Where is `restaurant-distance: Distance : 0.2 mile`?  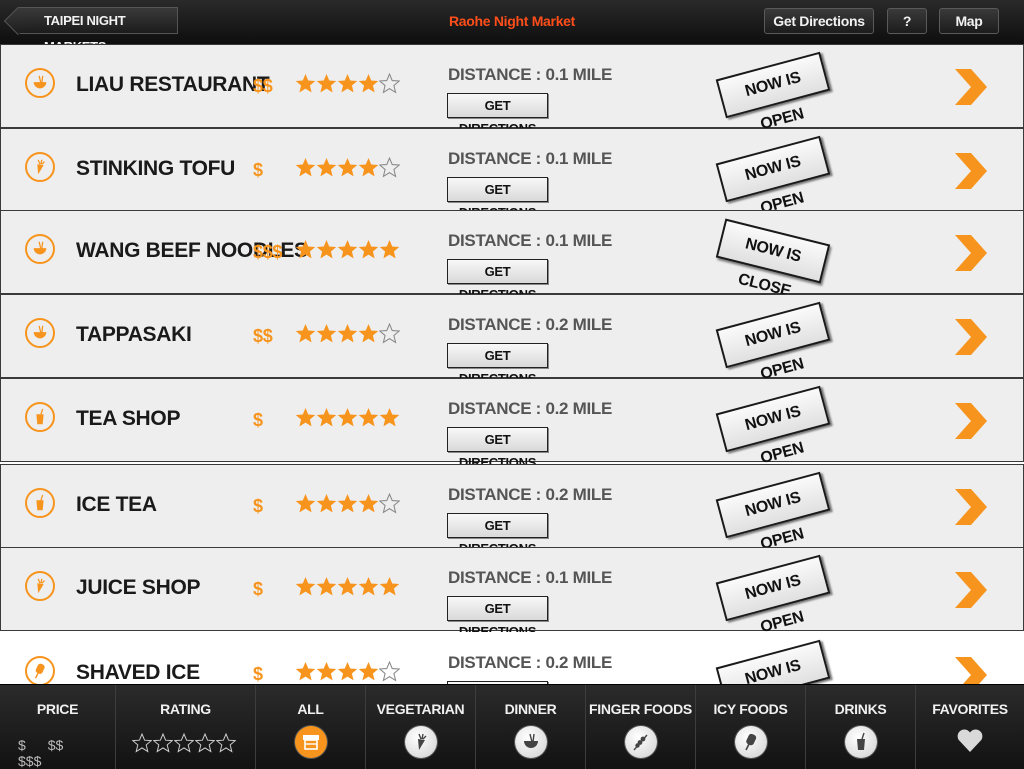
restaurant-distance: Distance : 0.2 mile is located at coordinates (530, 324).